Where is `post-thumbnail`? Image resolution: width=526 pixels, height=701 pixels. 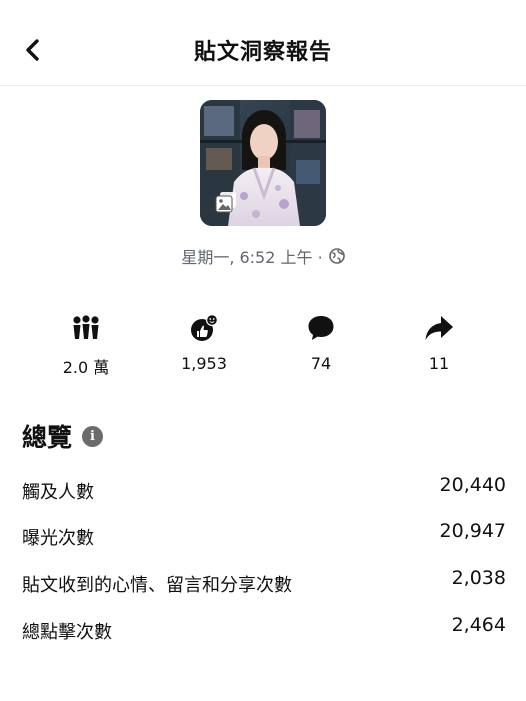
post-thumbnail is located at coordinates (263, 163).